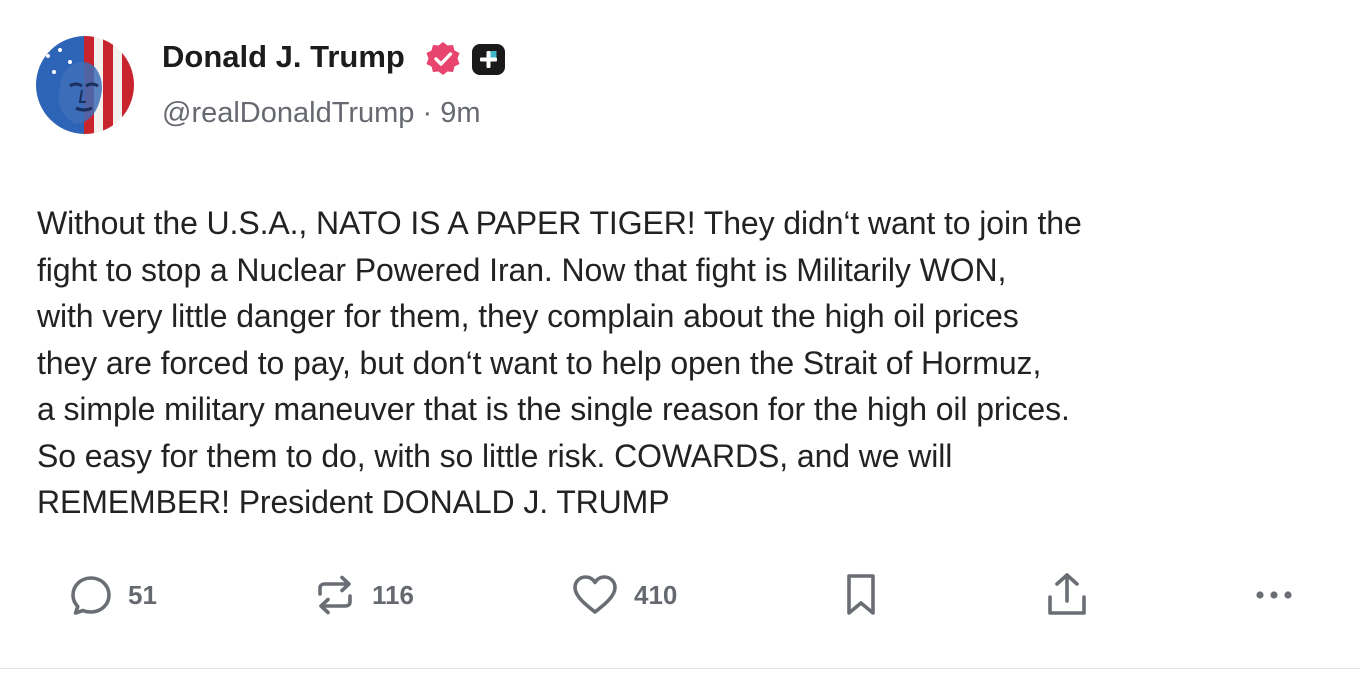 This screenshot has height=681, width=1360. I want to click on share-upload-icon, so click(1067, 594).